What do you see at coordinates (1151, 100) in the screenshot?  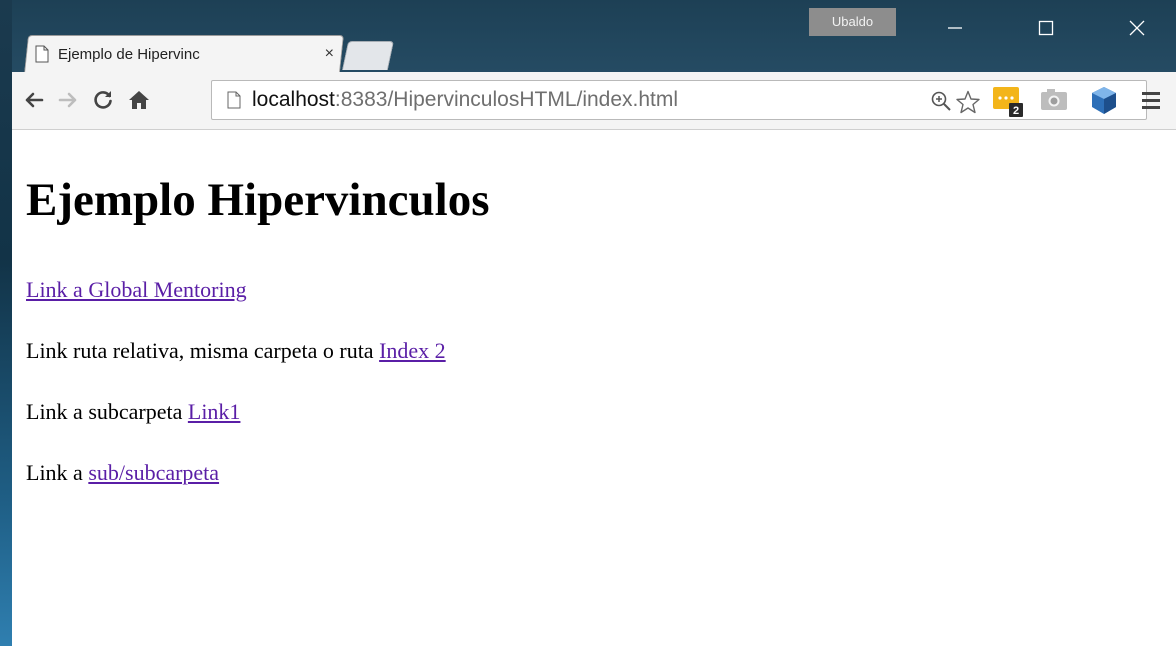 I see `menu-icon` at bounding box center [1151, 100].